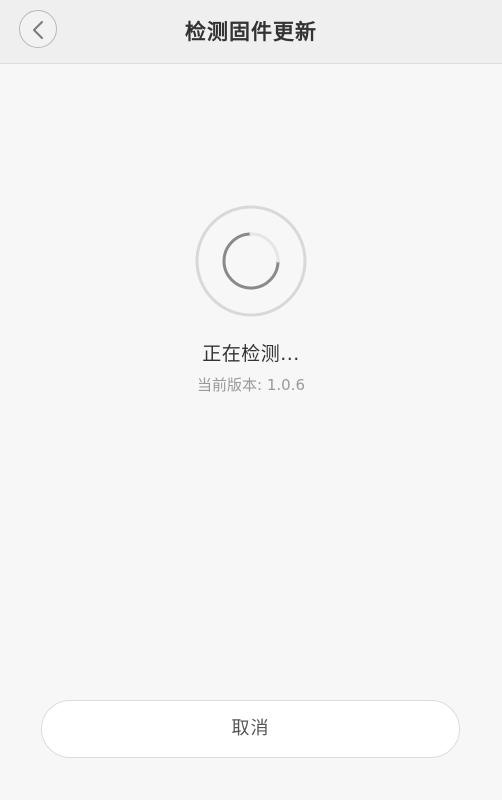 Image resolution: width=502 pixels, height=800 pixels. What do you see at coordinates (250, 729) in the screenshot?
I see `cancel-button: 取消` at bounding box center [250, 729].